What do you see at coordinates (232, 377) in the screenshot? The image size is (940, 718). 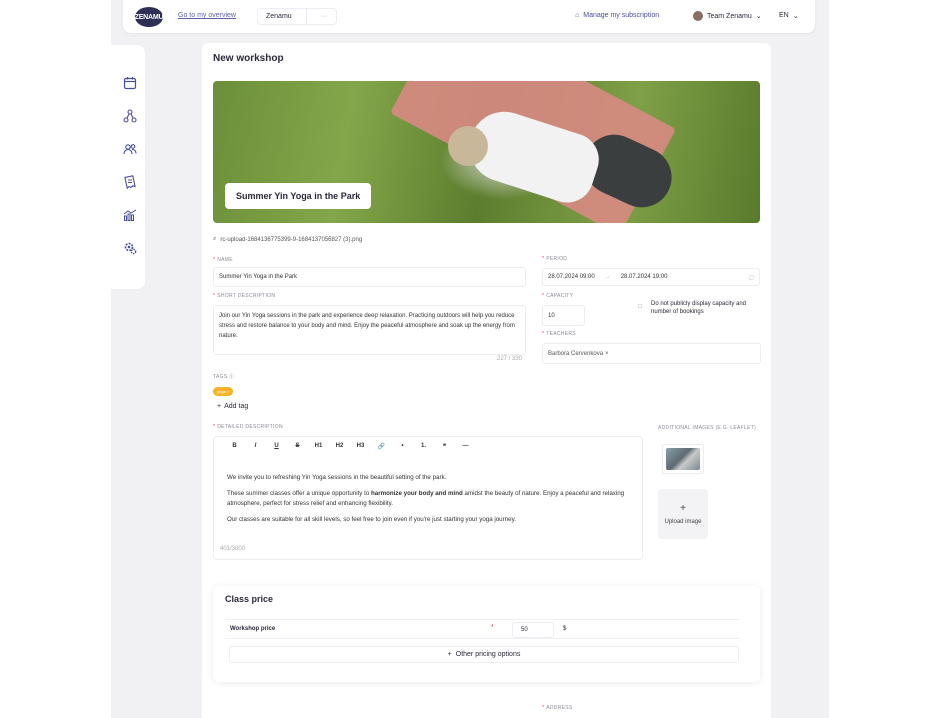 I see `info-icon: ⓘ` at bounding box center [232, 377].